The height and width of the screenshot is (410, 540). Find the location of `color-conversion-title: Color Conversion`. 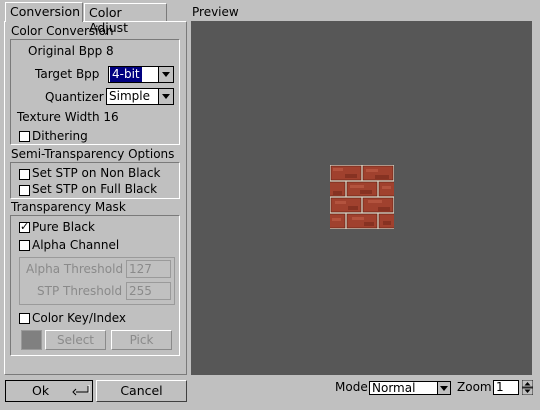

color-conversion-title: Color Conversion is located at coordinates (62, 31).